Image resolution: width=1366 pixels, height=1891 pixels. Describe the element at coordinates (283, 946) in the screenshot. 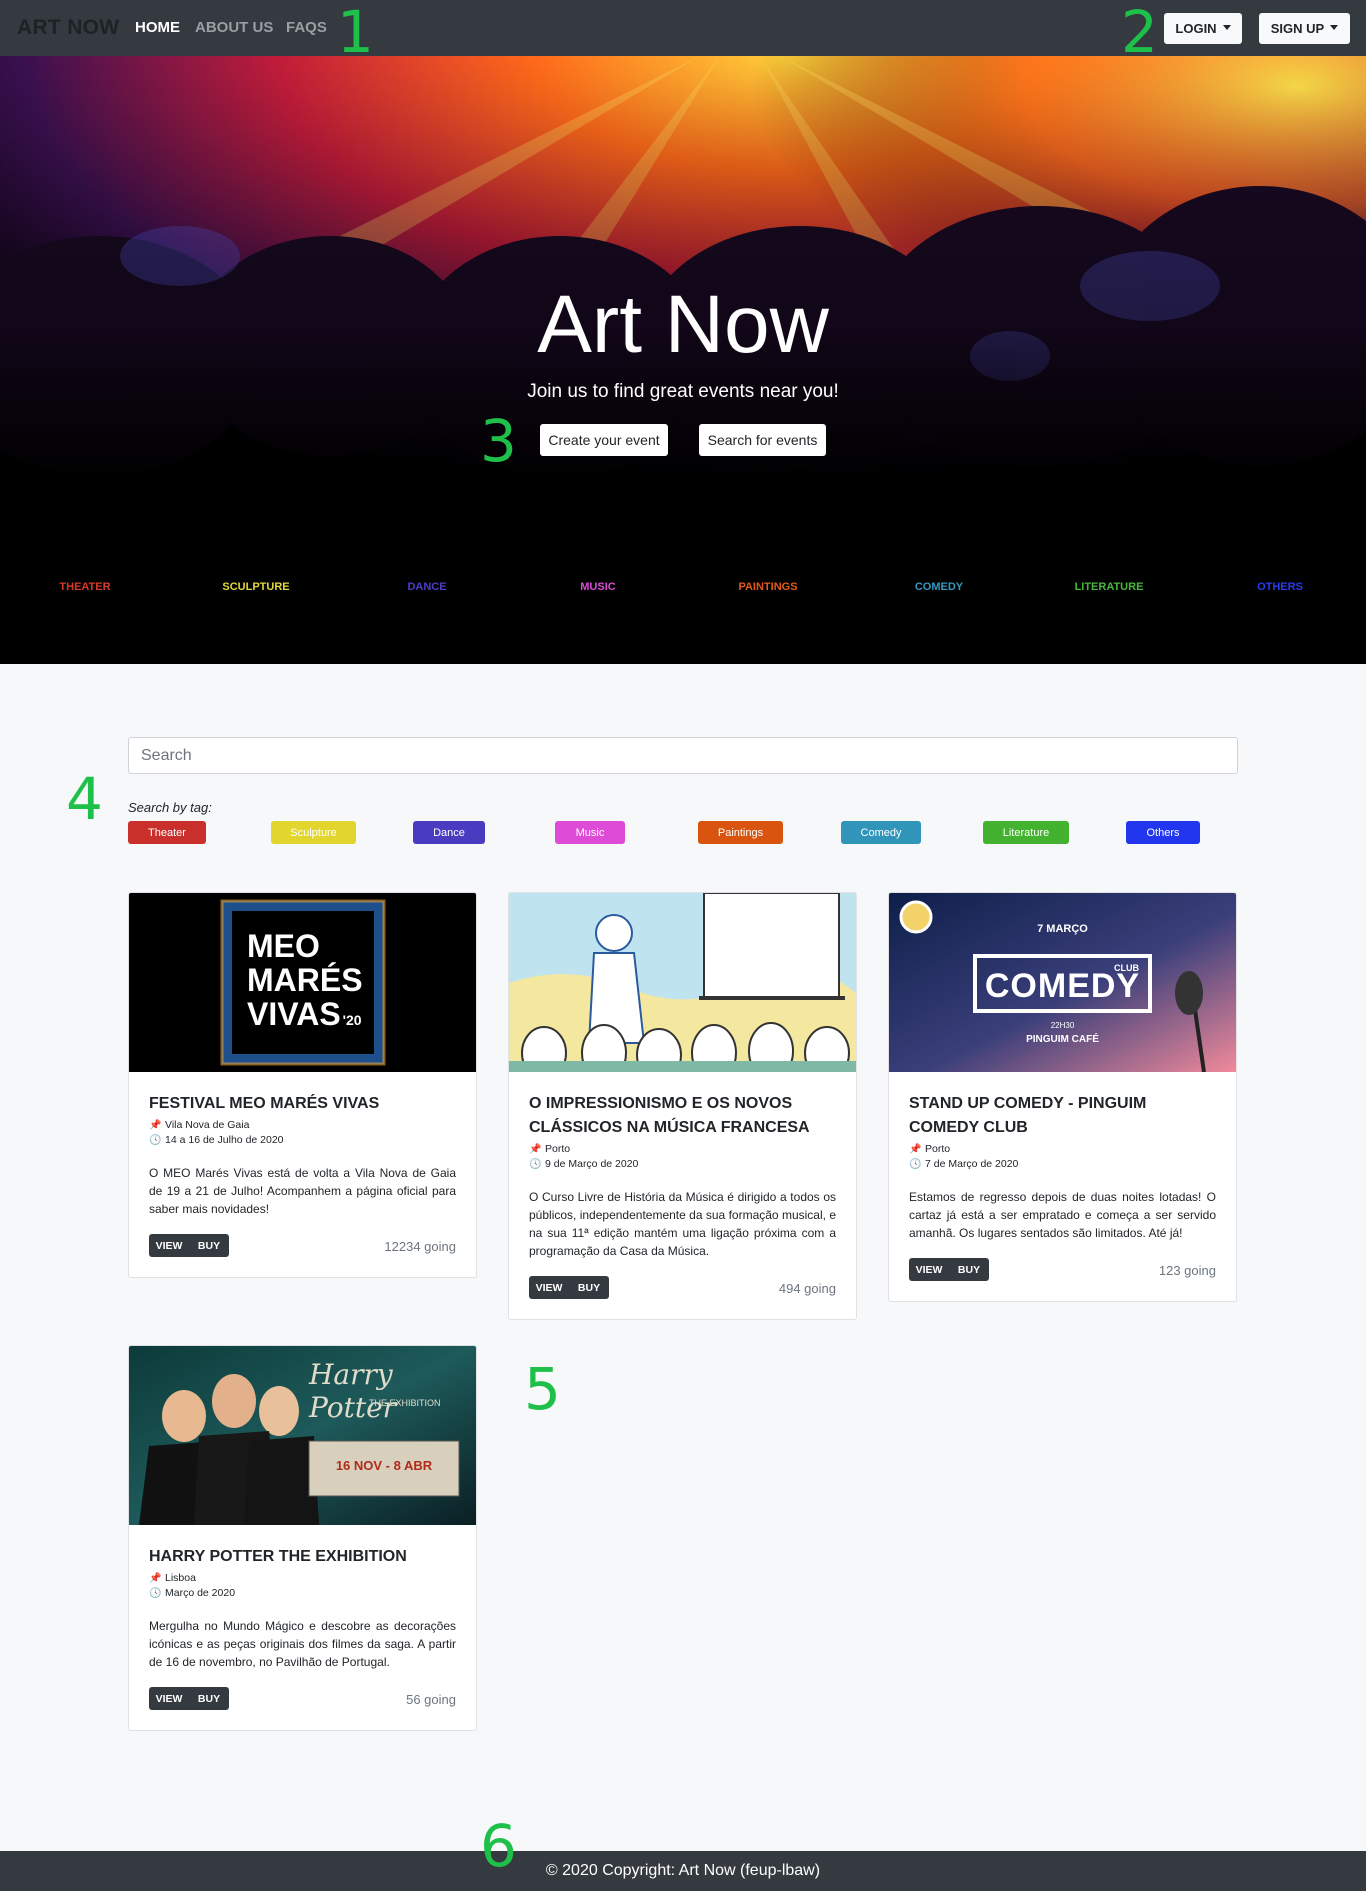

I see `event-image-text: MEO` at that location.